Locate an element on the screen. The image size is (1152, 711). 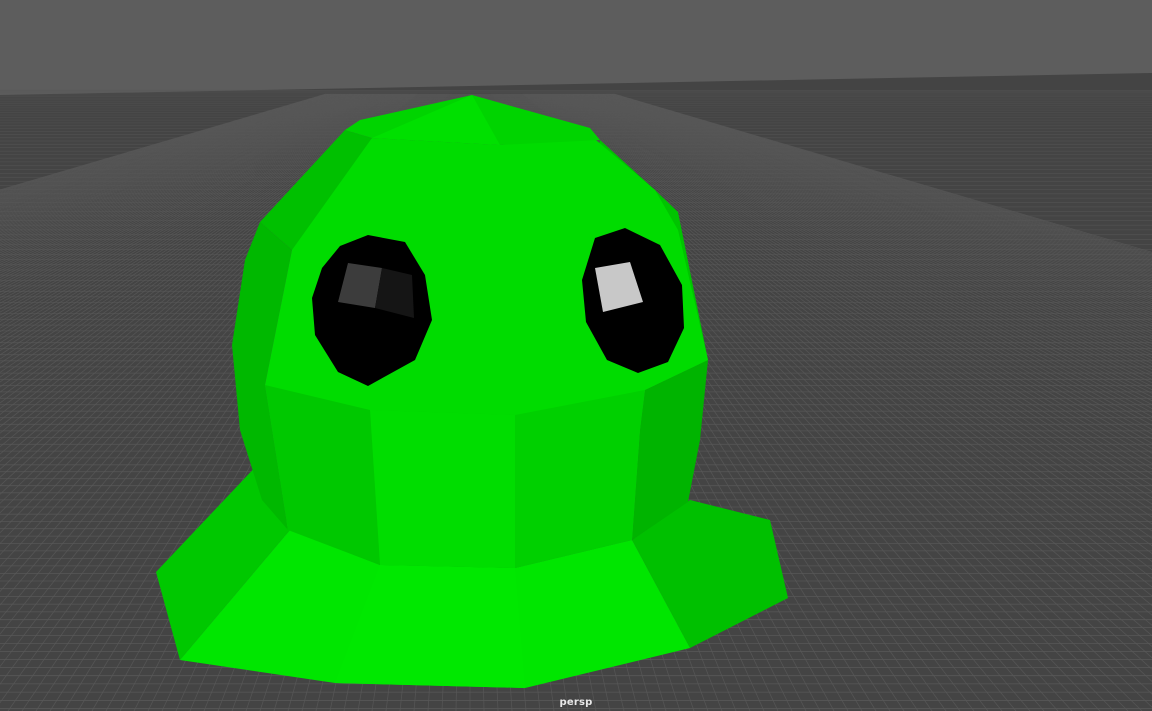
camera-label: persp is located at coordinates (576, 702).